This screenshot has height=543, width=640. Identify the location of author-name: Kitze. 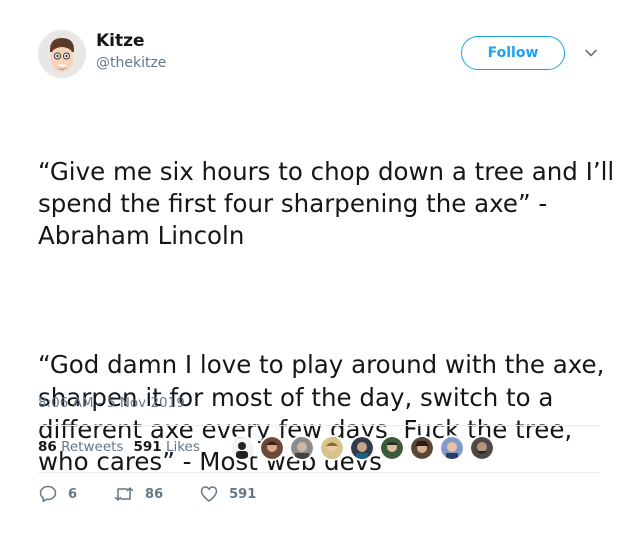
(120, 41).